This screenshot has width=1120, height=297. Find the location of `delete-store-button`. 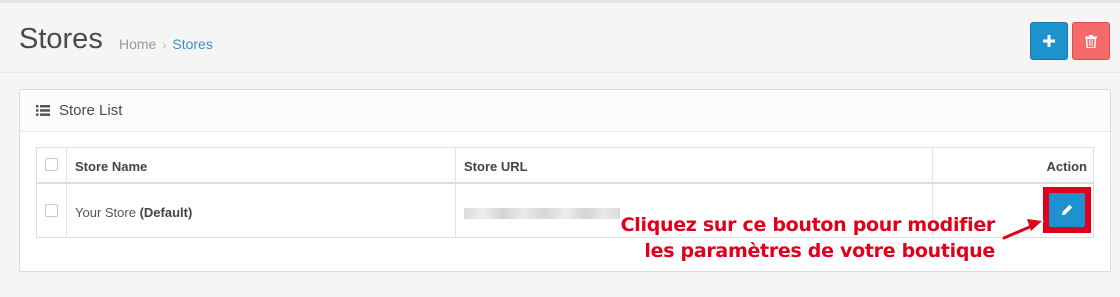

delete-store-button is located at coordinates (1091, 41).